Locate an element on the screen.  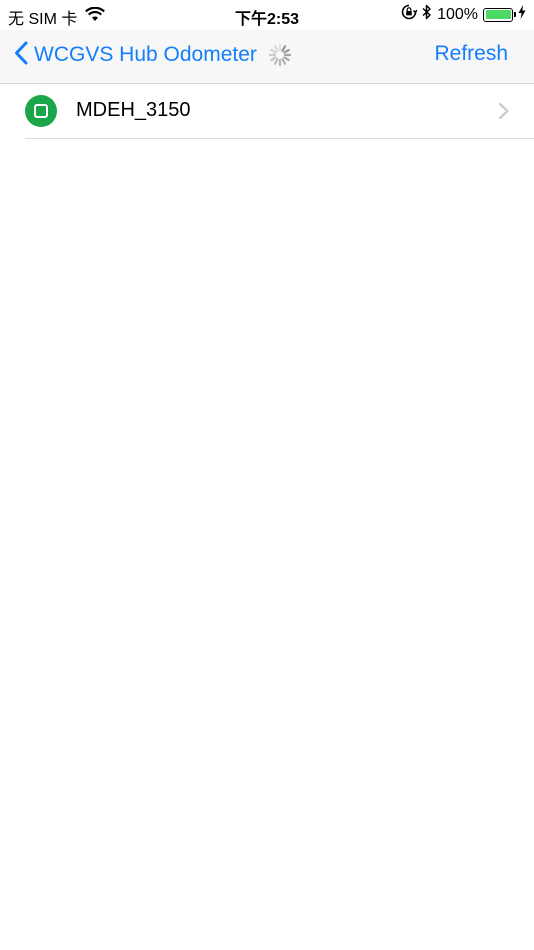
device-icon-glyph is located at coordinates (41, 111).